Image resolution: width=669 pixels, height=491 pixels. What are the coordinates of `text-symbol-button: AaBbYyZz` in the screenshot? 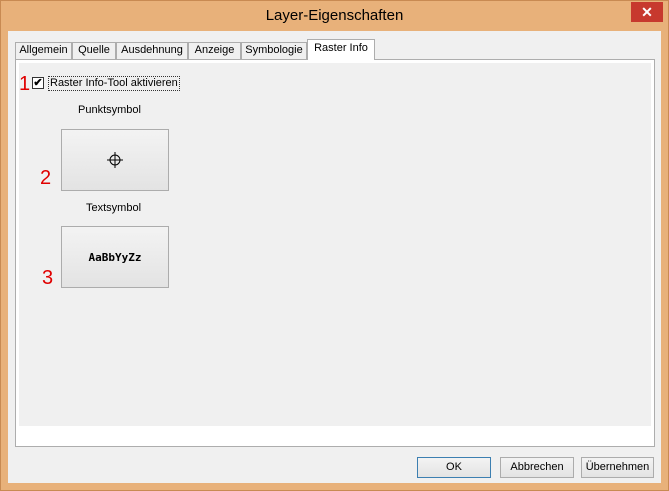 It's located at (115, 257).